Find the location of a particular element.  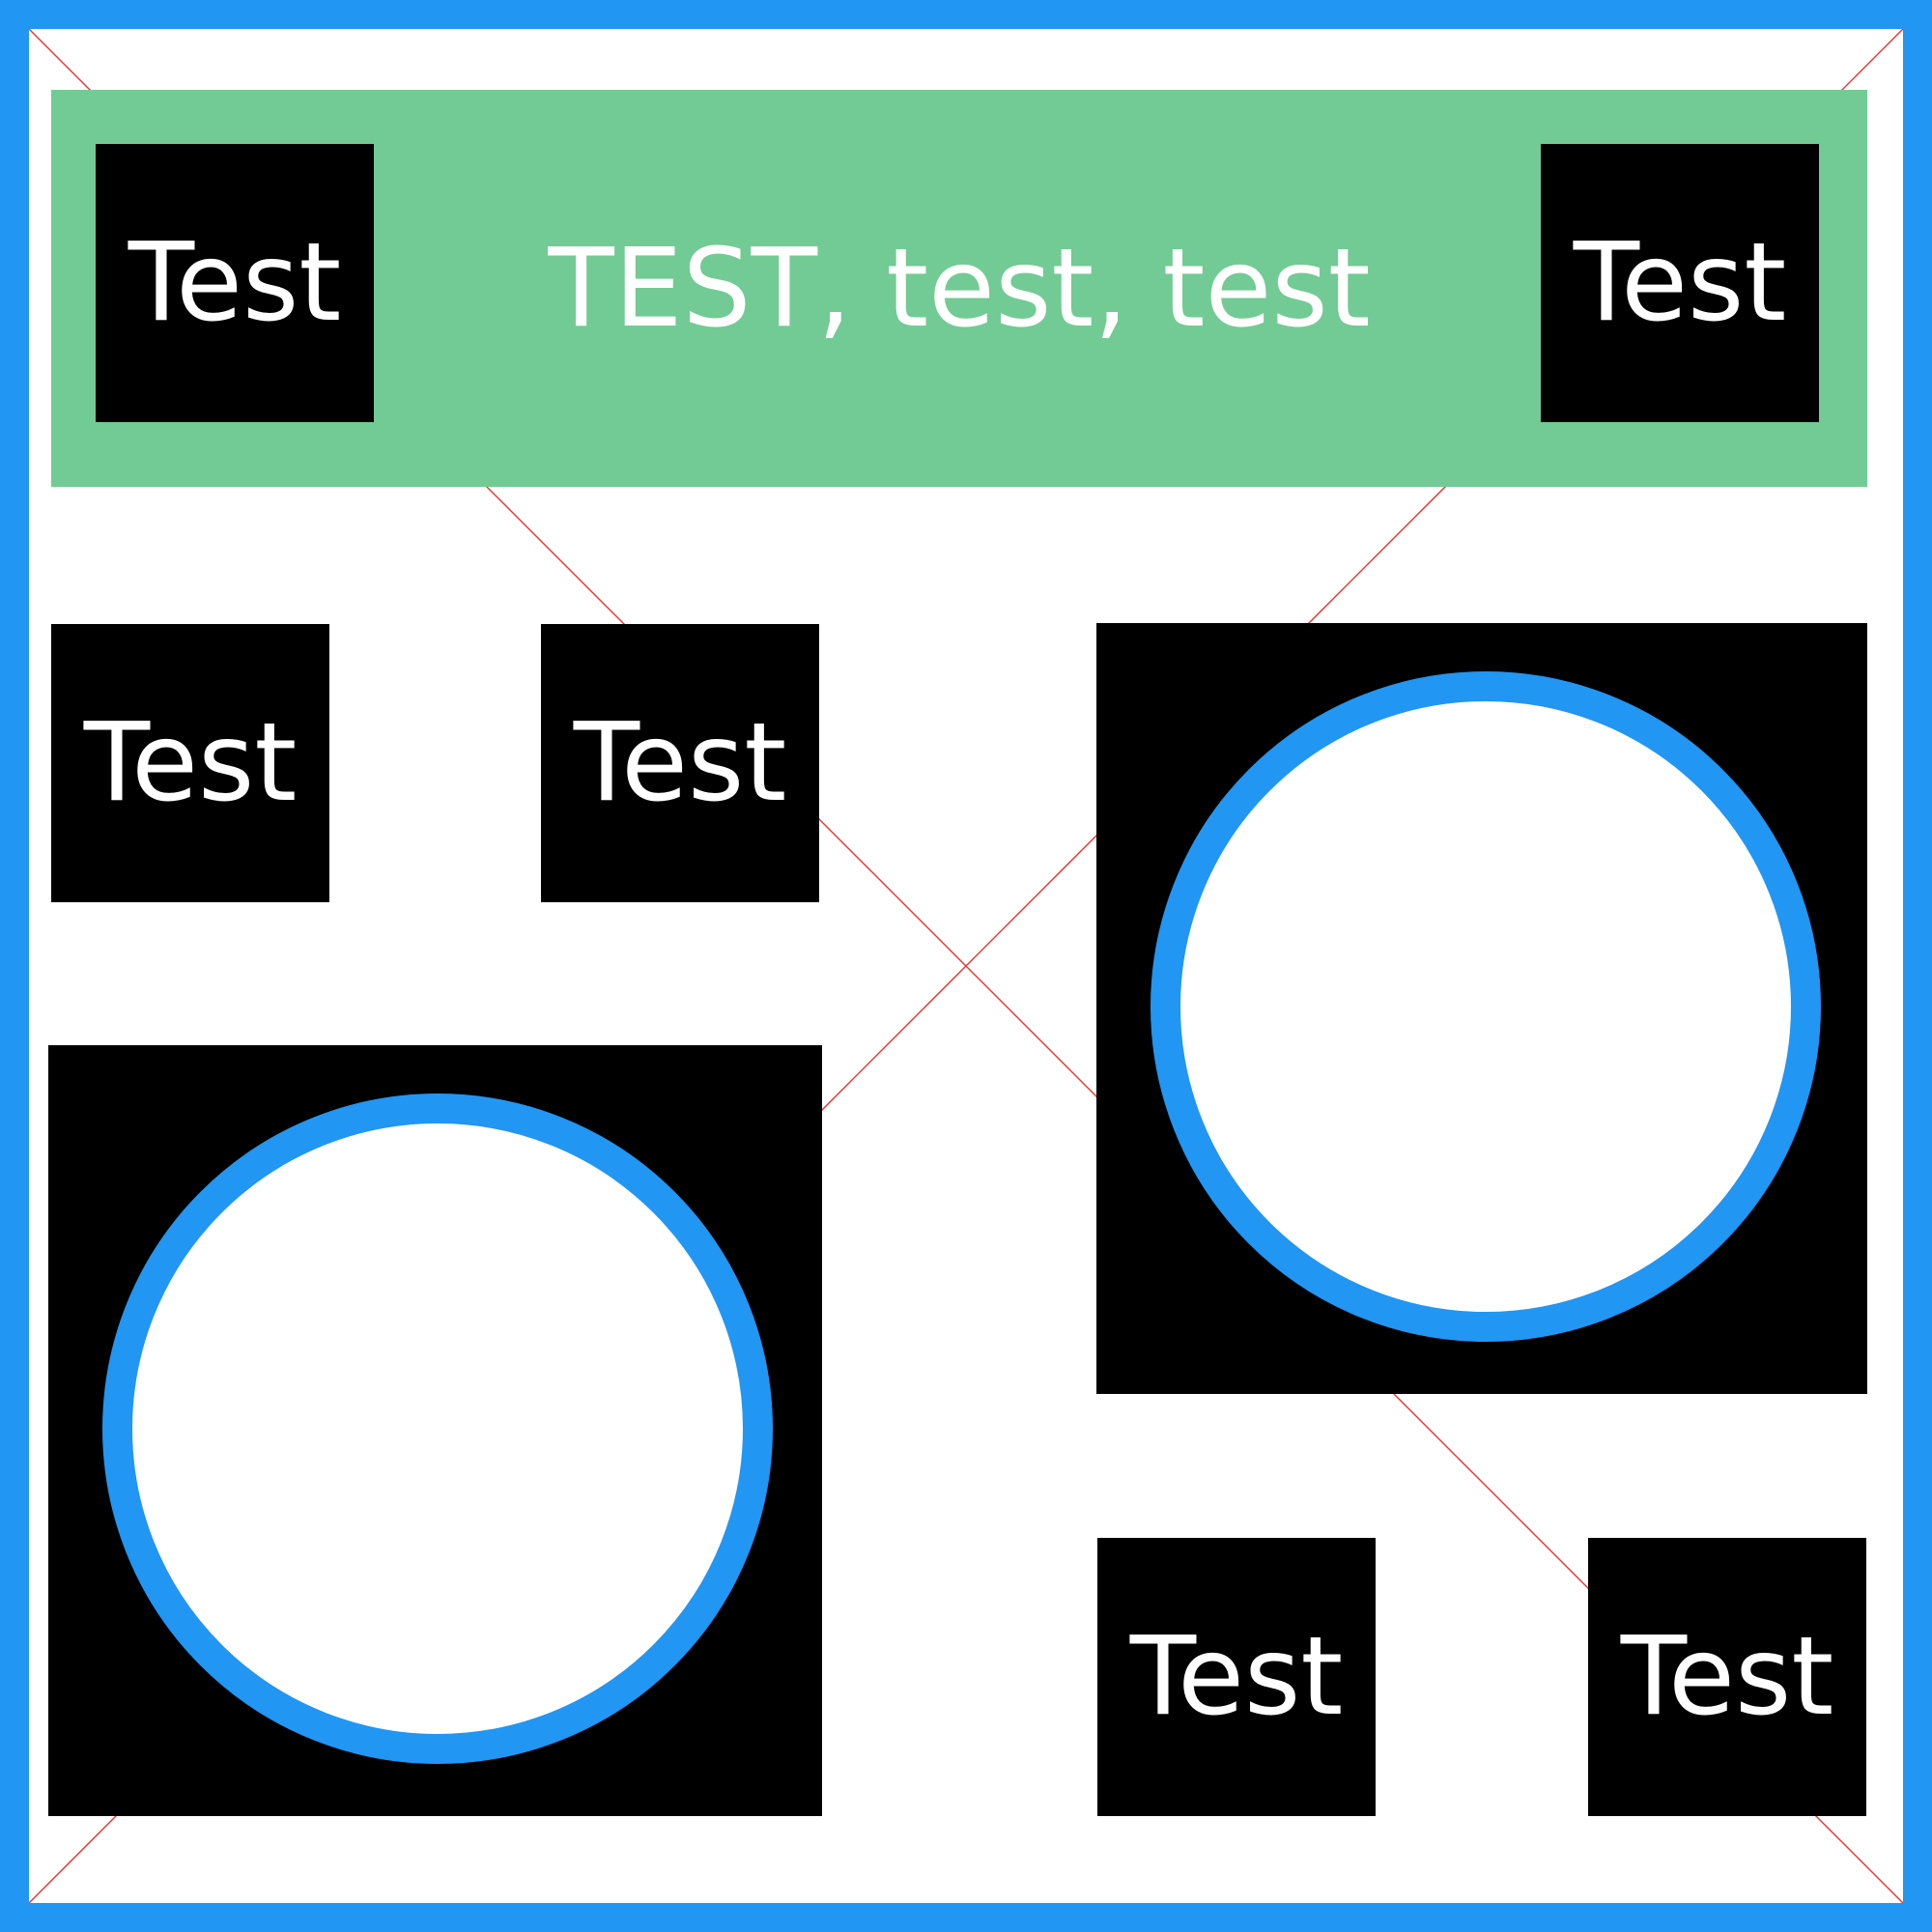

header-right-test-tile: Test is located at coordinates (1680, 283).